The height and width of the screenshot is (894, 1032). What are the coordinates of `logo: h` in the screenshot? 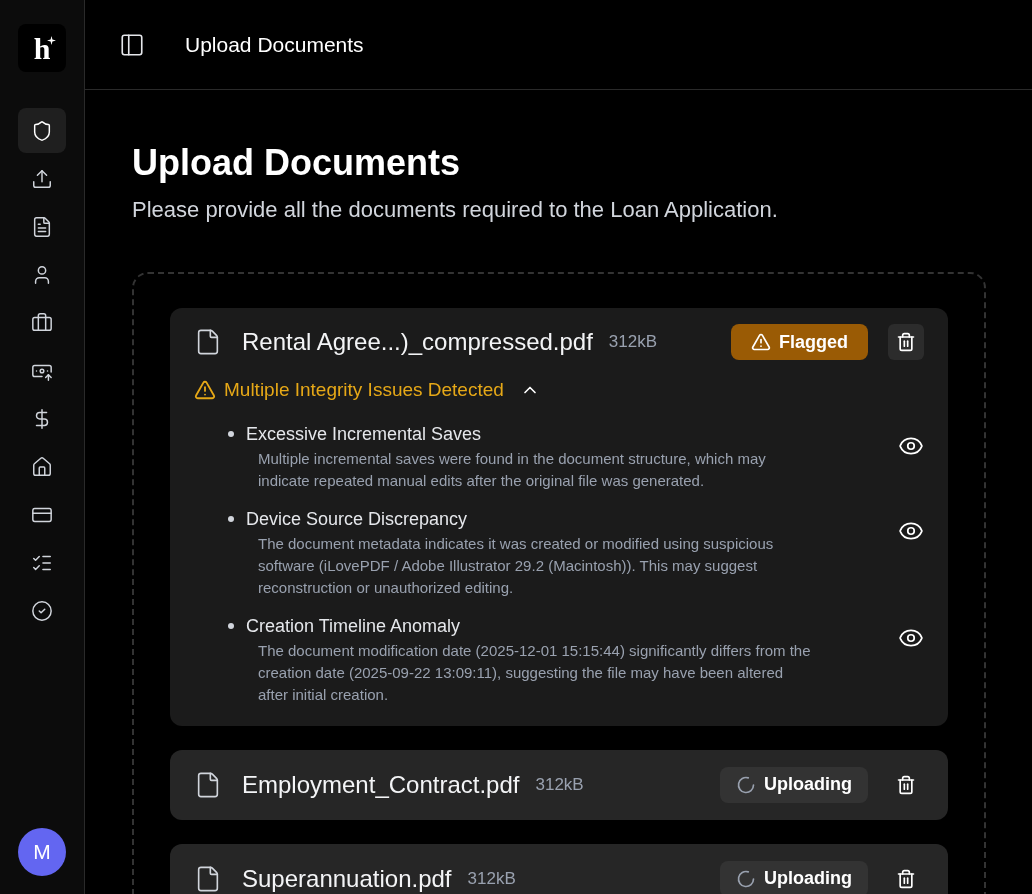 It's located at (42, 48).